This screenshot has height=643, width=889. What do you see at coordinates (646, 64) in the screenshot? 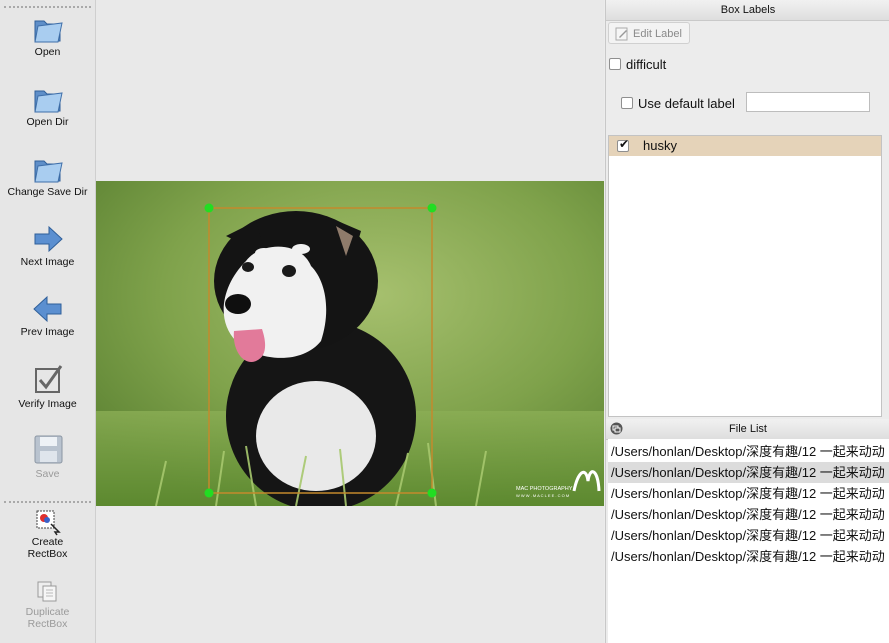
I see `difficult-label: difficult` at bounding box center [646, 64].